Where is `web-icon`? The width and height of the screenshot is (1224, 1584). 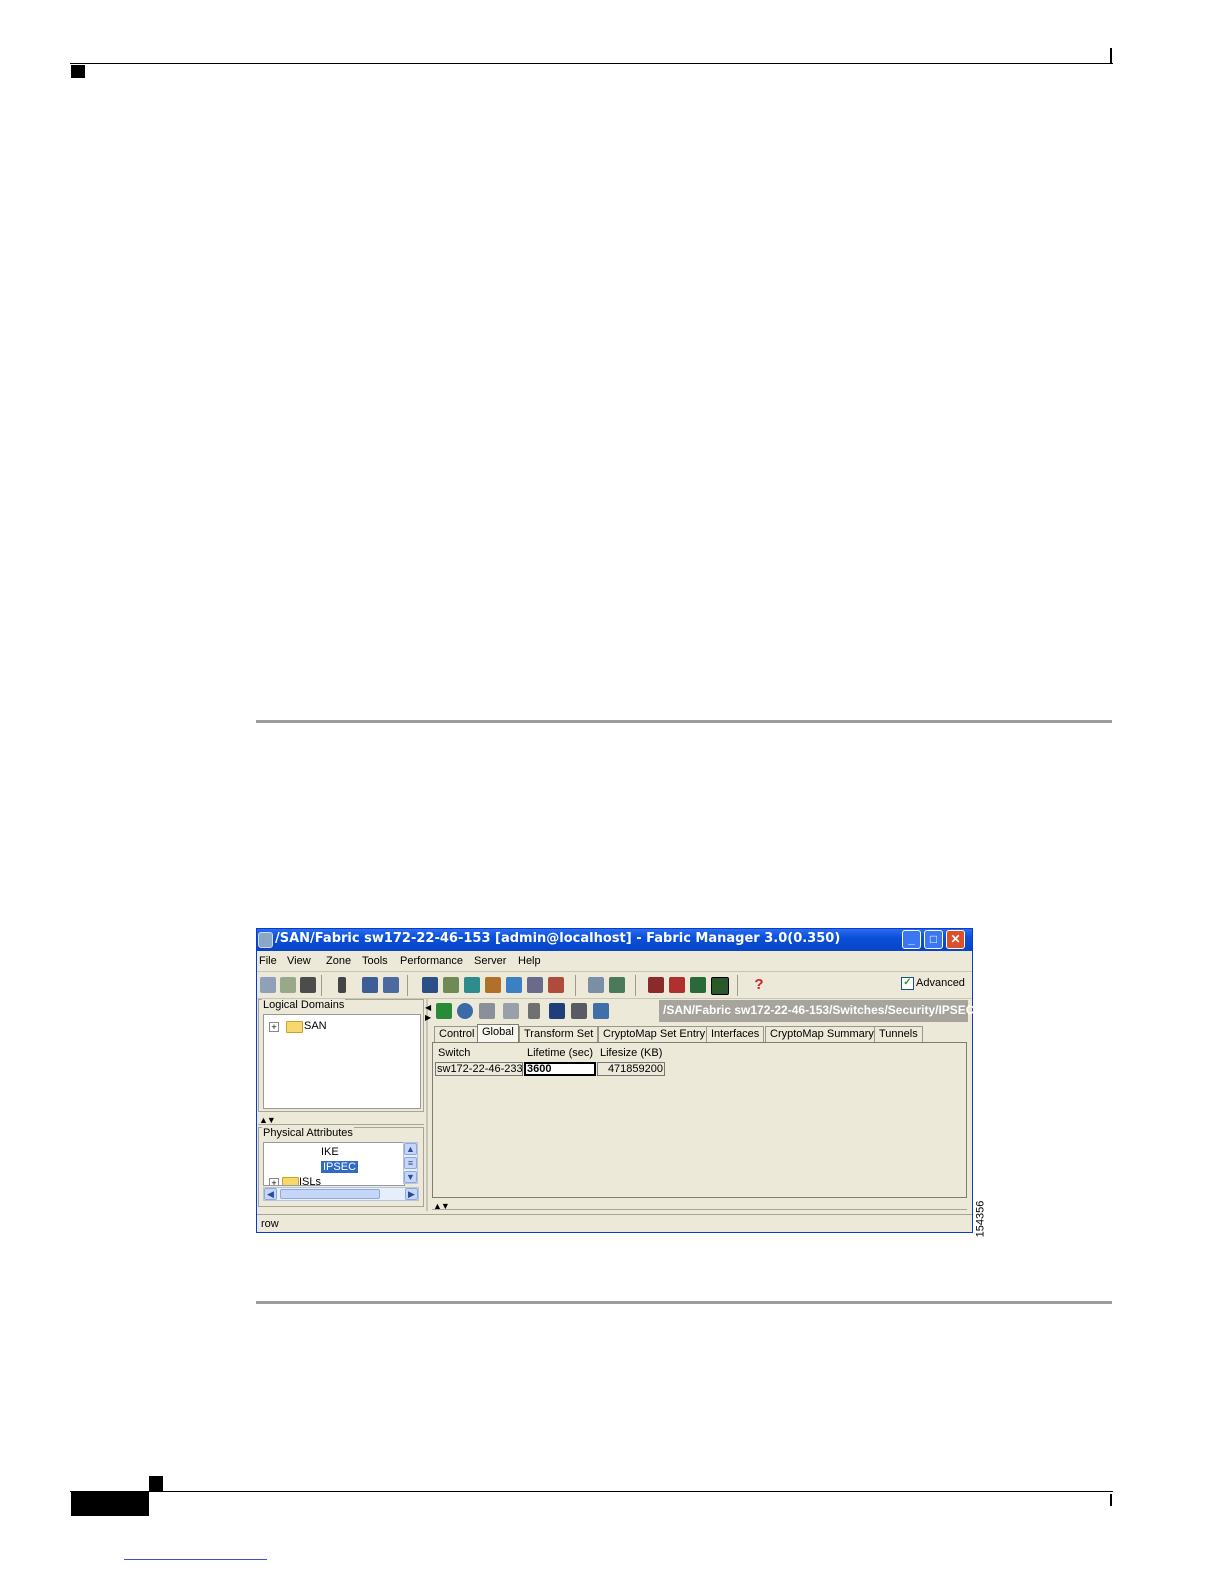
web-icon is located at coordinates (514, 985).